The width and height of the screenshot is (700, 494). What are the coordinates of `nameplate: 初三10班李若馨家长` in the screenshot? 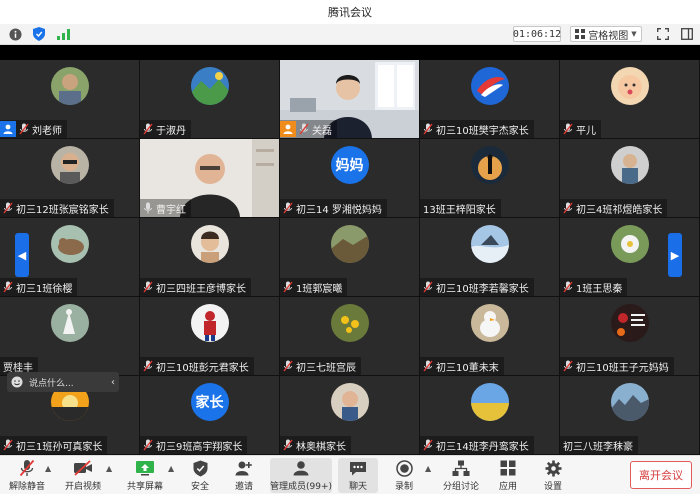 It's located at (477, 287).